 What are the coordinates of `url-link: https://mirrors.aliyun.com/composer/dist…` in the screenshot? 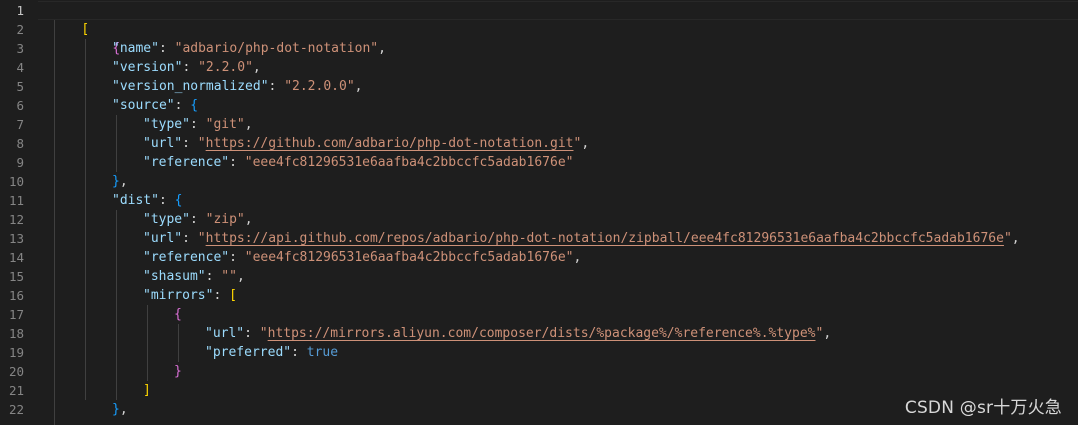 It's located at (542, 333).